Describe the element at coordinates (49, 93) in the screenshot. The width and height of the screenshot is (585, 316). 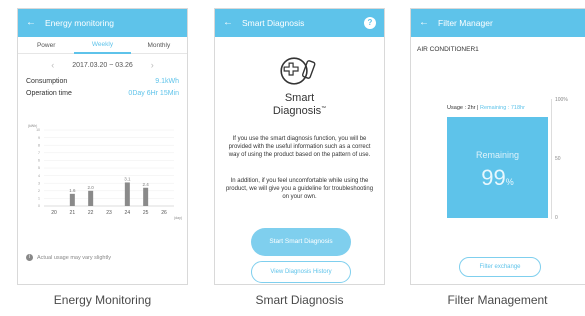
I see `operation-label: Operation time` at that location.